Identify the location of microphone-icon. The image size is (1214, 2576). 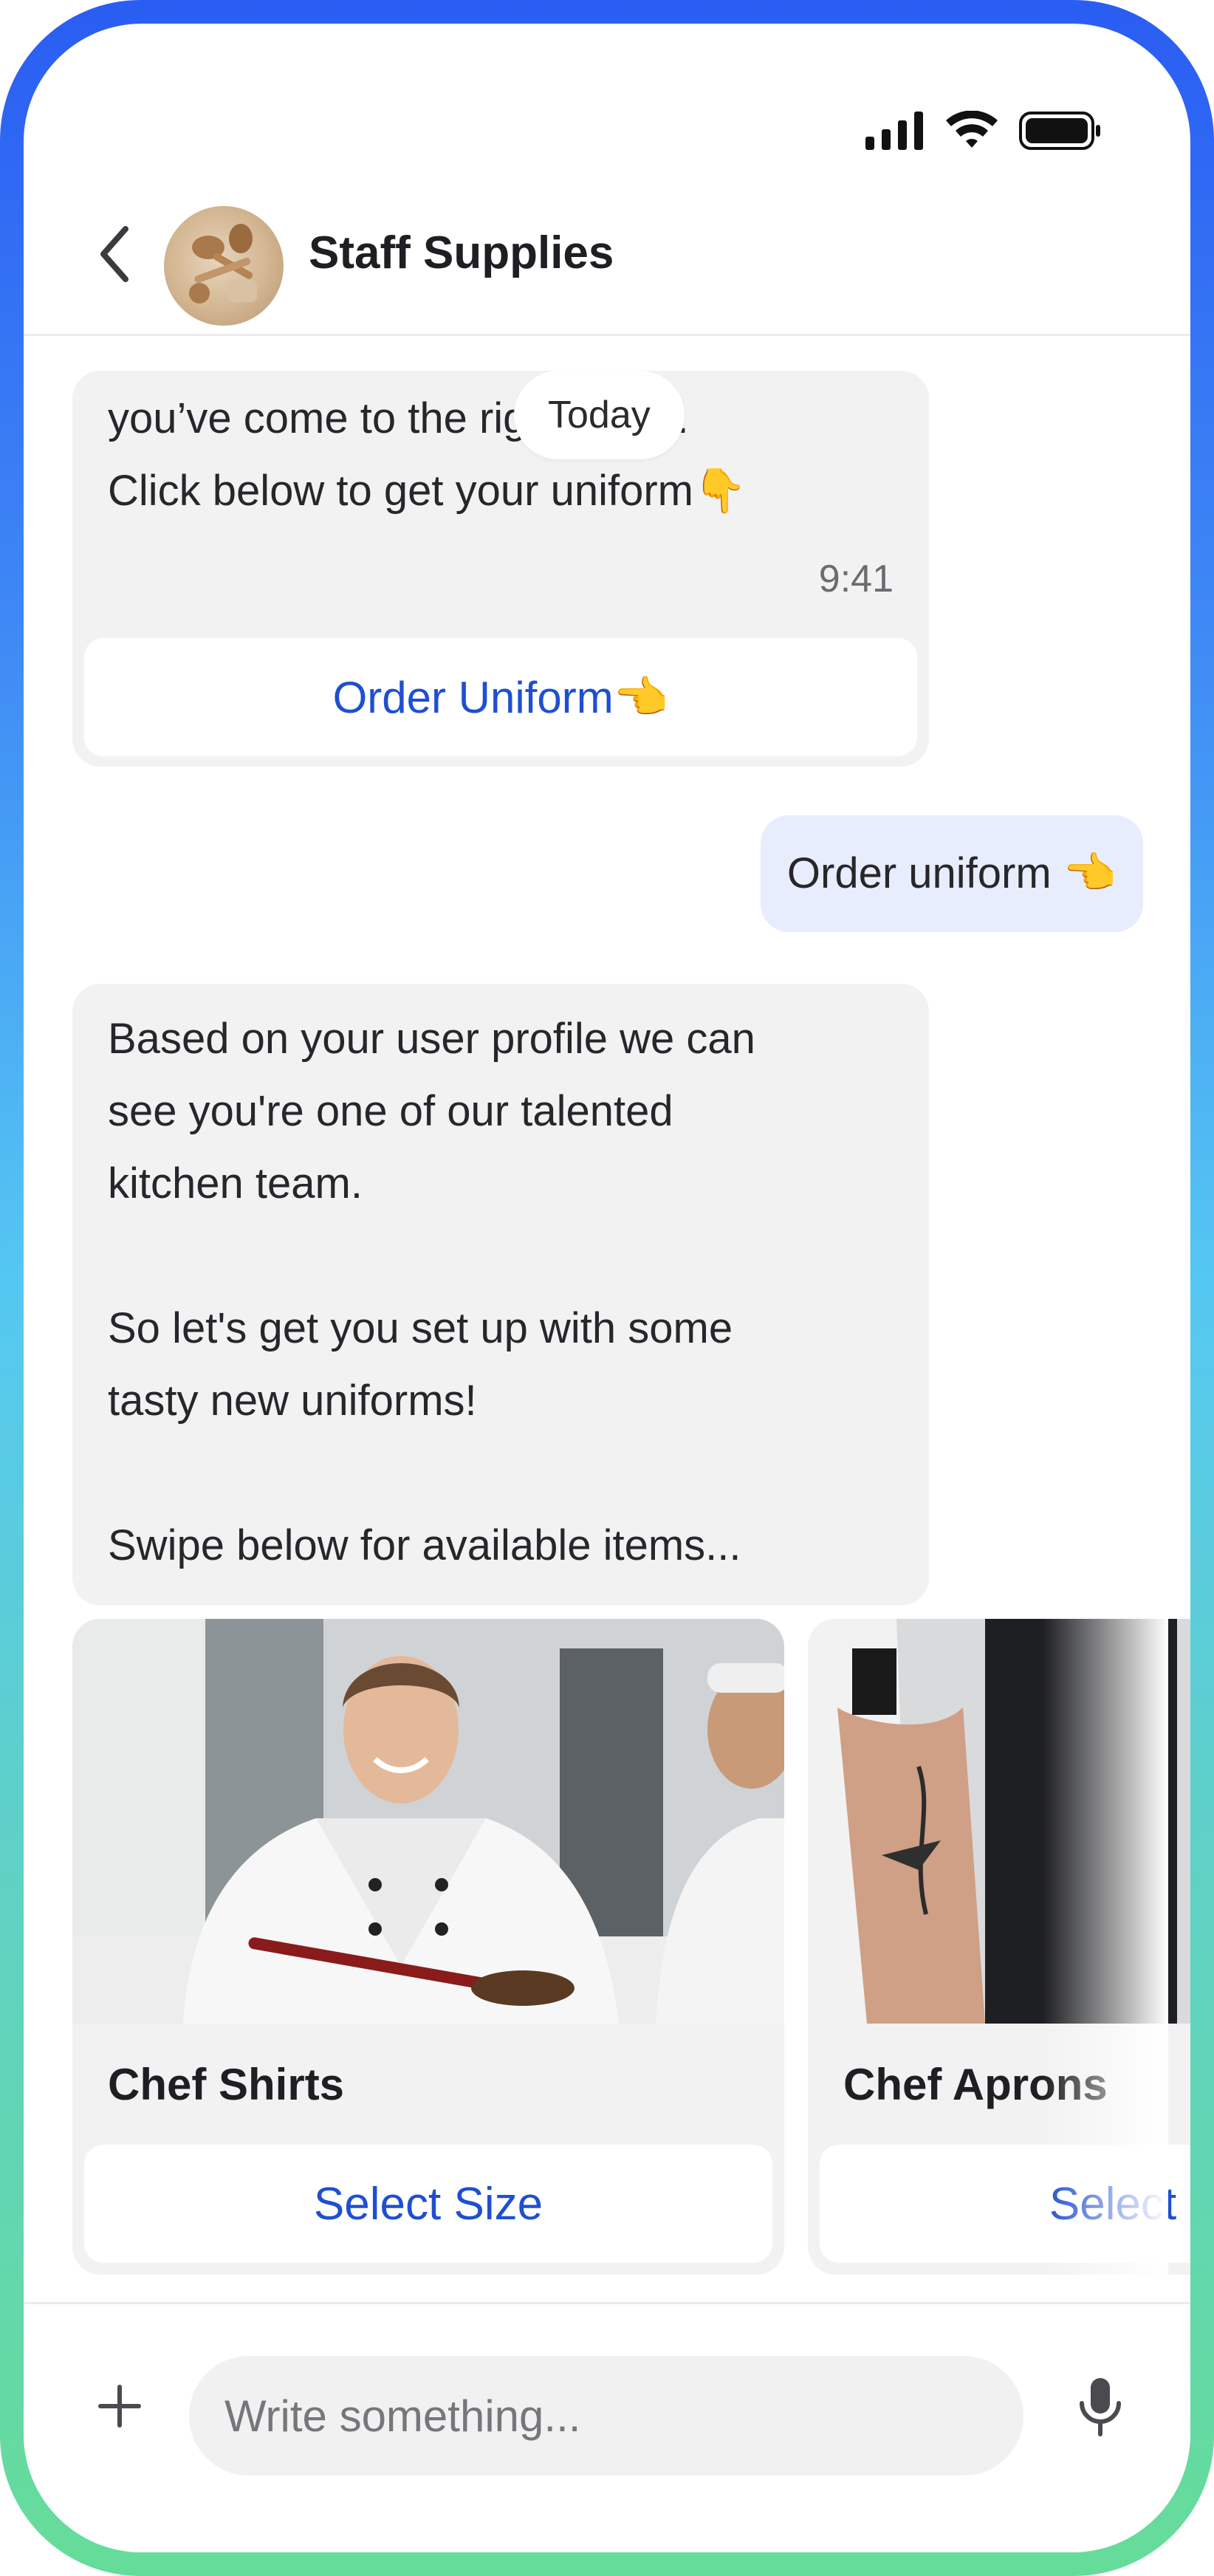
(1100, 2407).